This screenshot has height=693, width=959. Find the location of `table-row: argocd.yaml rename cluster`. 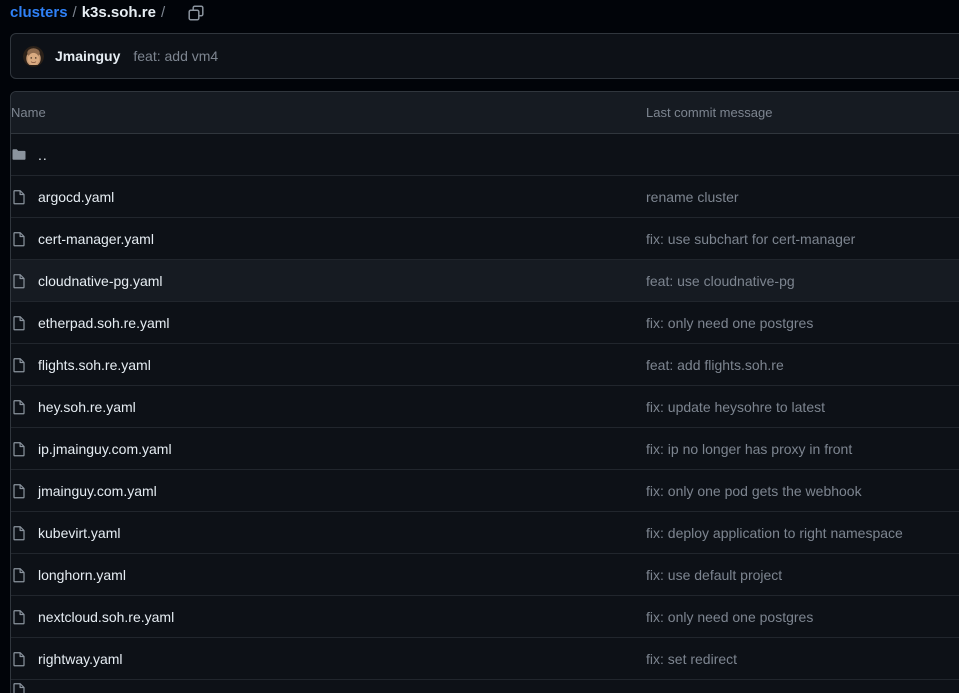

table-row: argocd.yaml rename cluster is located at coordinates (485, 196).